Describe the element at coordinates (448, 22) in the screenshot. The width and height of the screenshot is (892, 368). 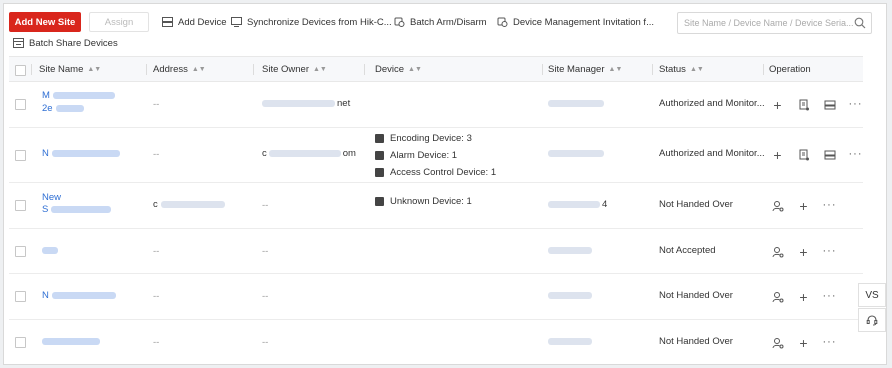
I see `batch-arm-disarm-label: Batch Arm/Disarm` at that location.